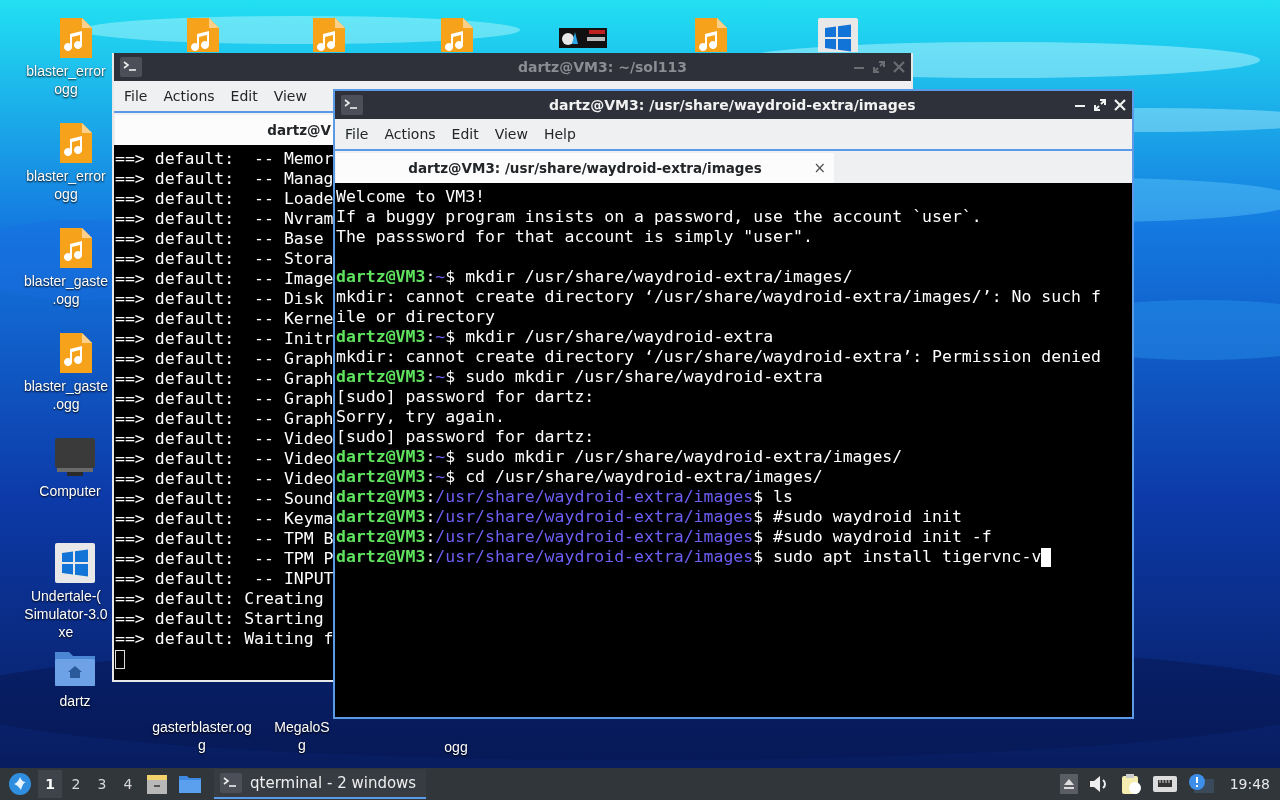 This screenshot has width=1280, height=800. Describe the element at coordinates (732, 105) in the screenshot. I see `window-title: dartz@VM3: /usr/share/waydroid-extra/images` at that location.